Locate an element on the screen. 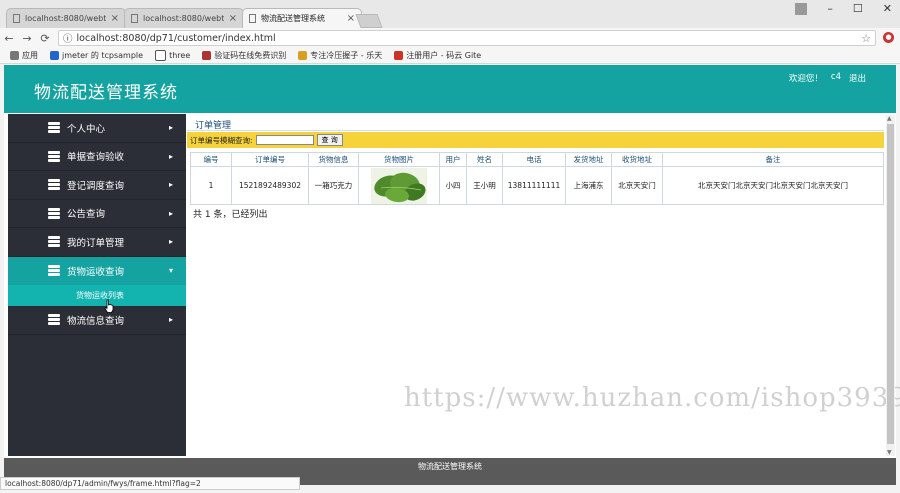  cell-goods-image is located at coordinates (399, 185).